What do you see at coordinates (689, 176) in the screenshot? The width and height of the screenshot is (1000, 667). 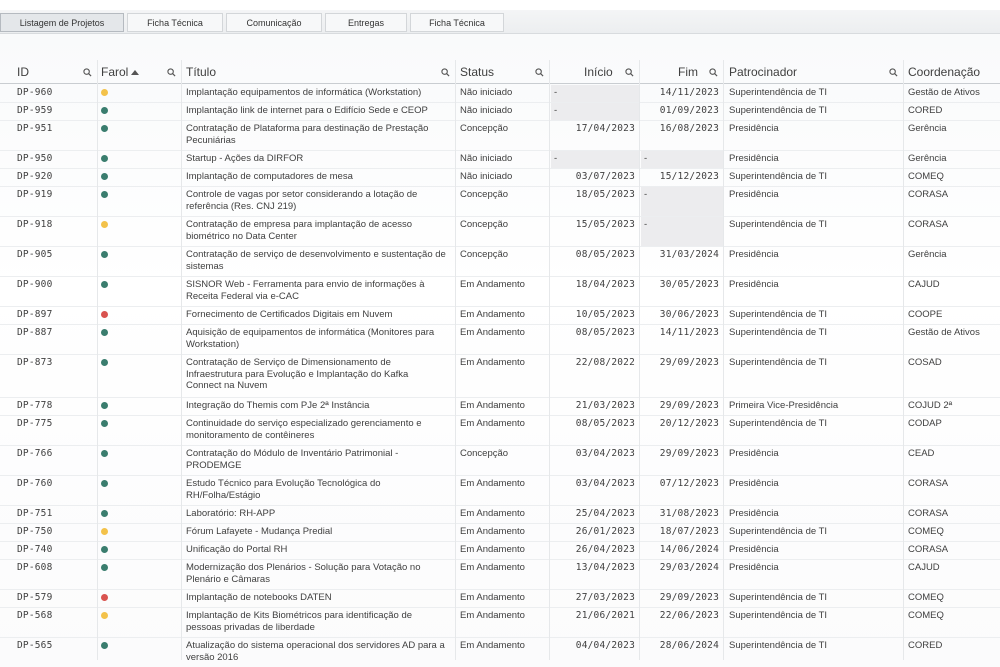 I see `cell-fim: 15/12/2023` at bounding box center [689, 176].